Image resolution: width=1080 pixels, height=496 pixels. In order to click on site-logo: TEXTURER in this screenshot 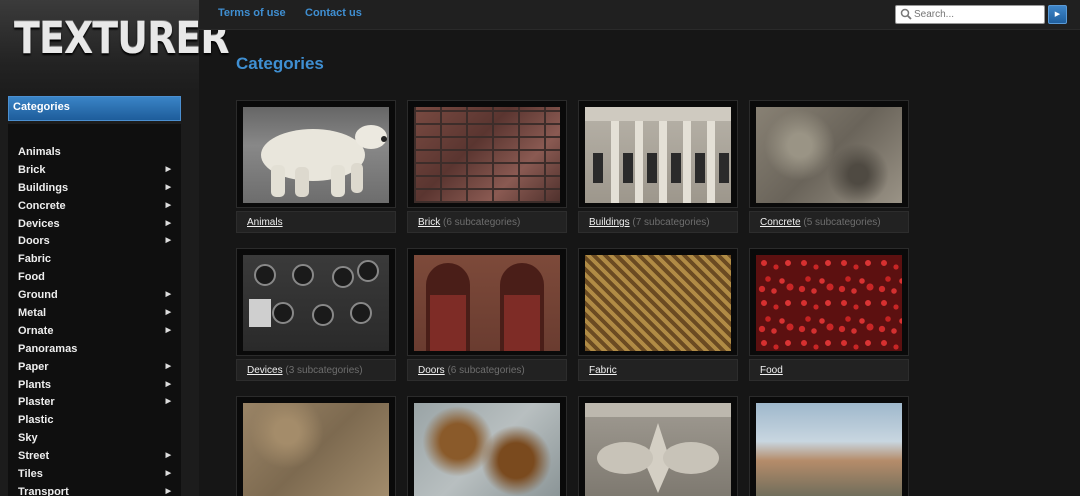, I will do `click(121, 39)`.